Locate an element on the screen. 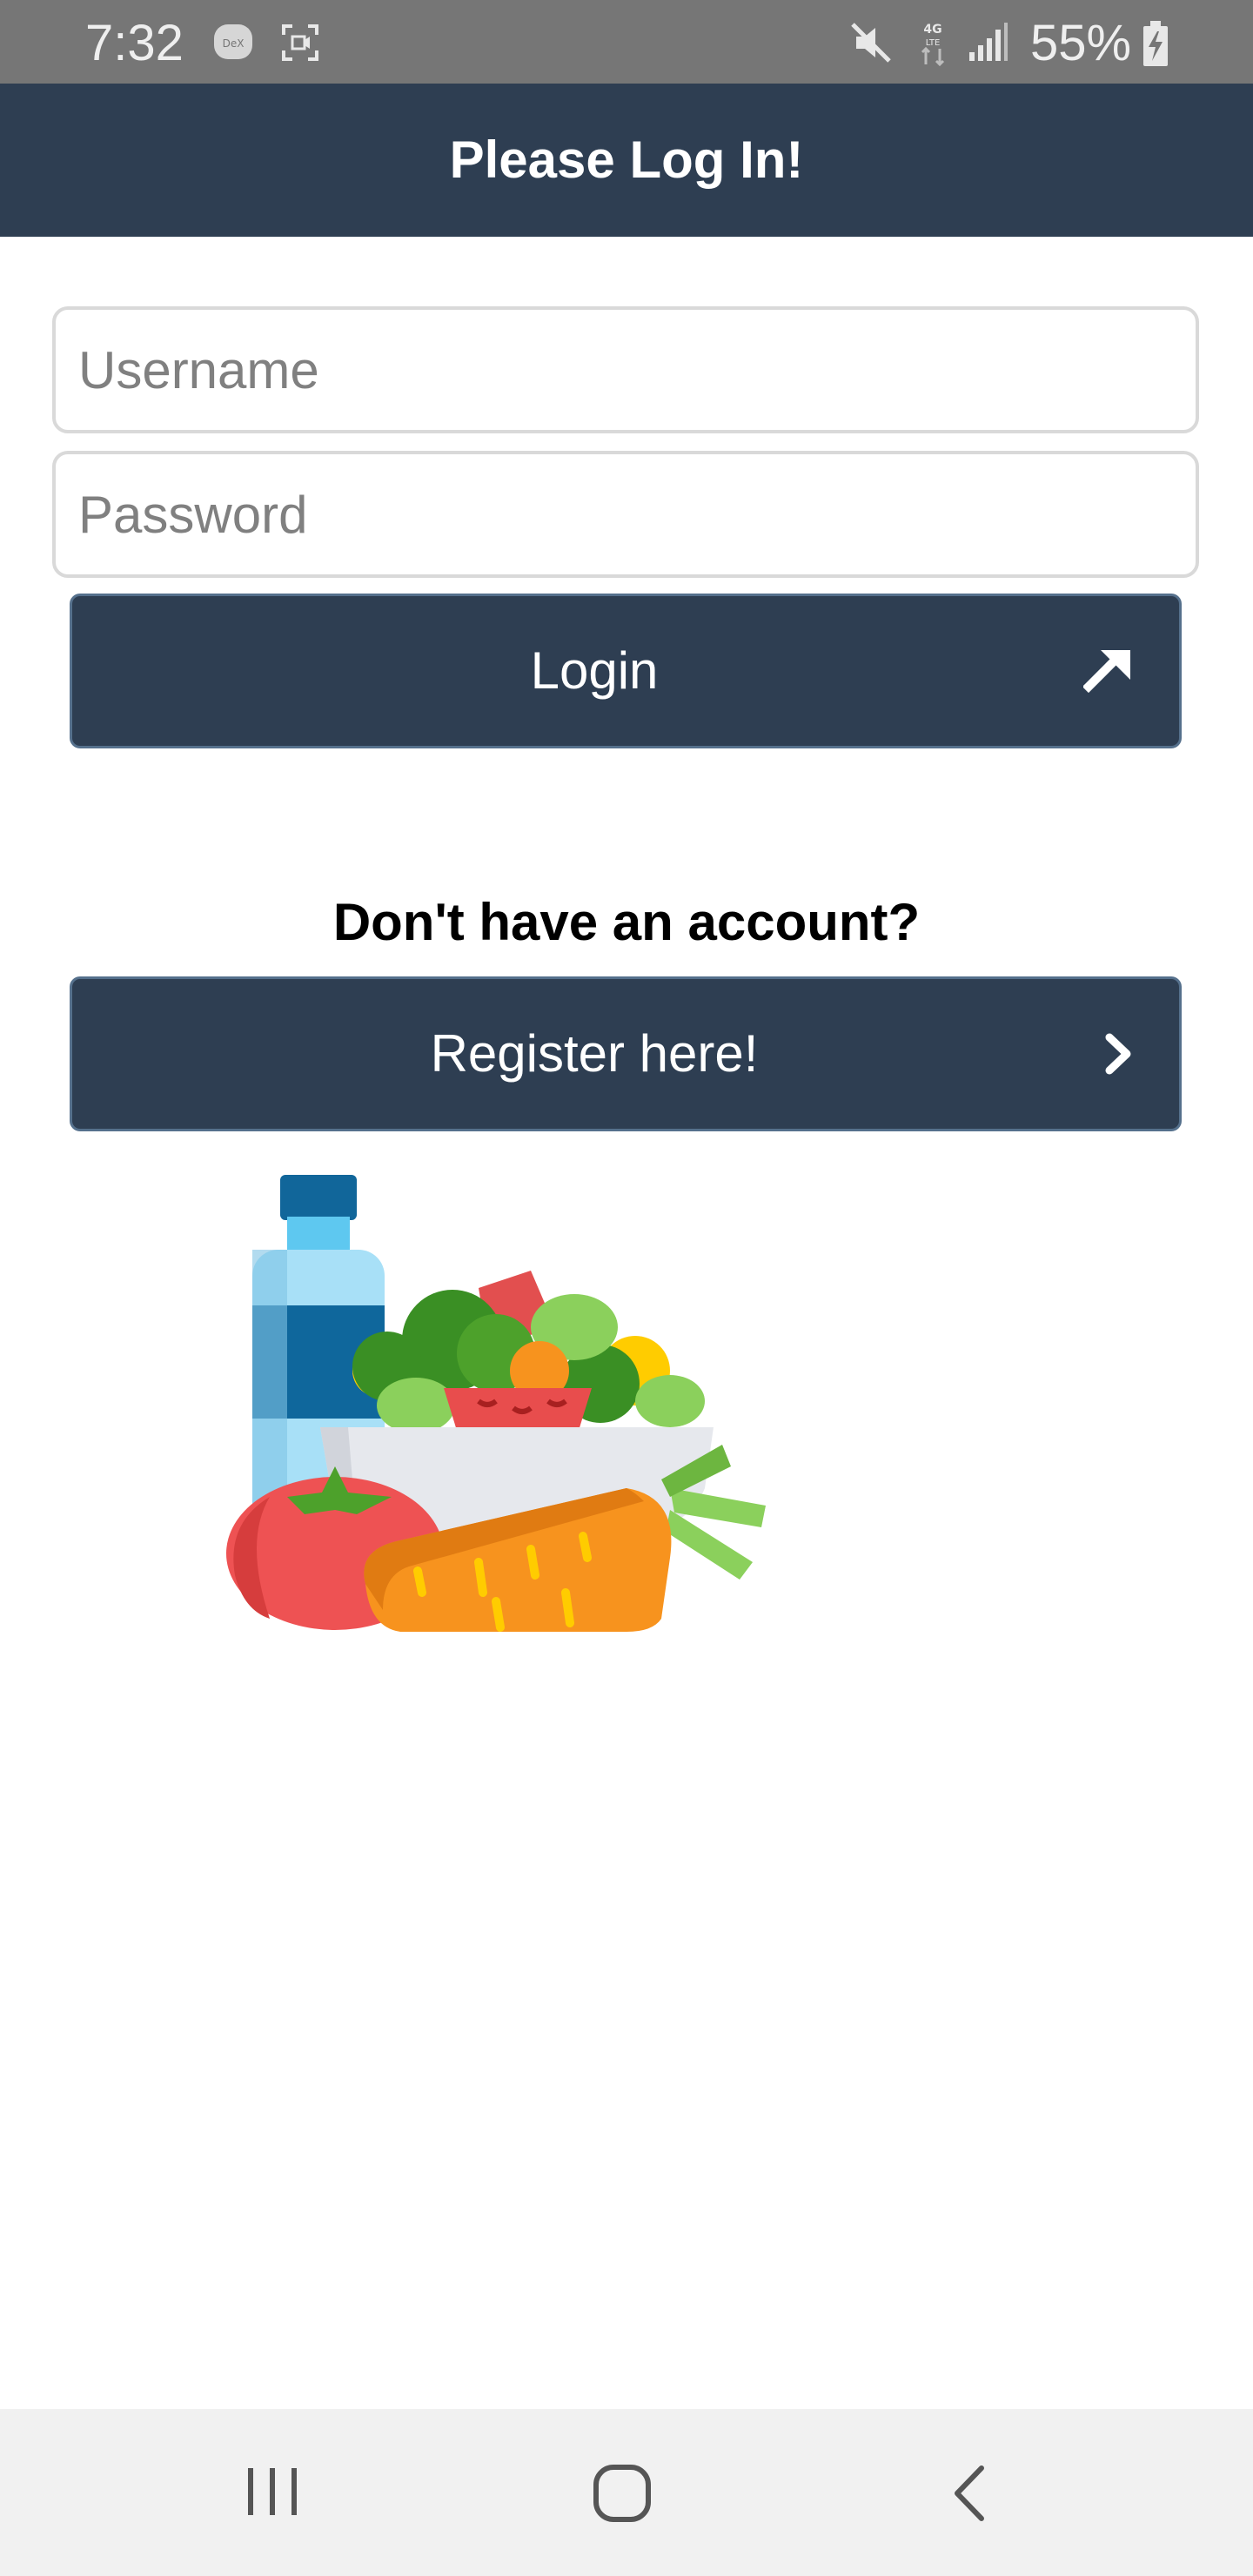 The image size is (1253, 2576). register-button-label: Register here! is located at coordinates (594, 1054).